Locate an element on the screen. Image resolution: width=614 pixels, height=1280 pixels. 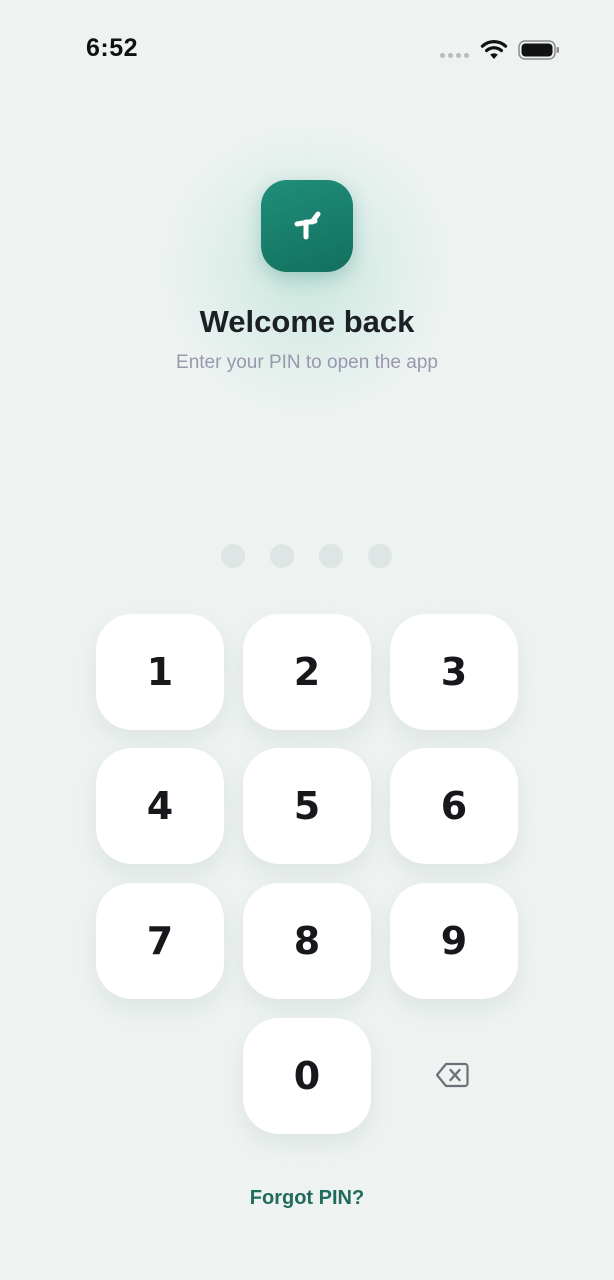
battery-icon is located at coordinates (538, 50).